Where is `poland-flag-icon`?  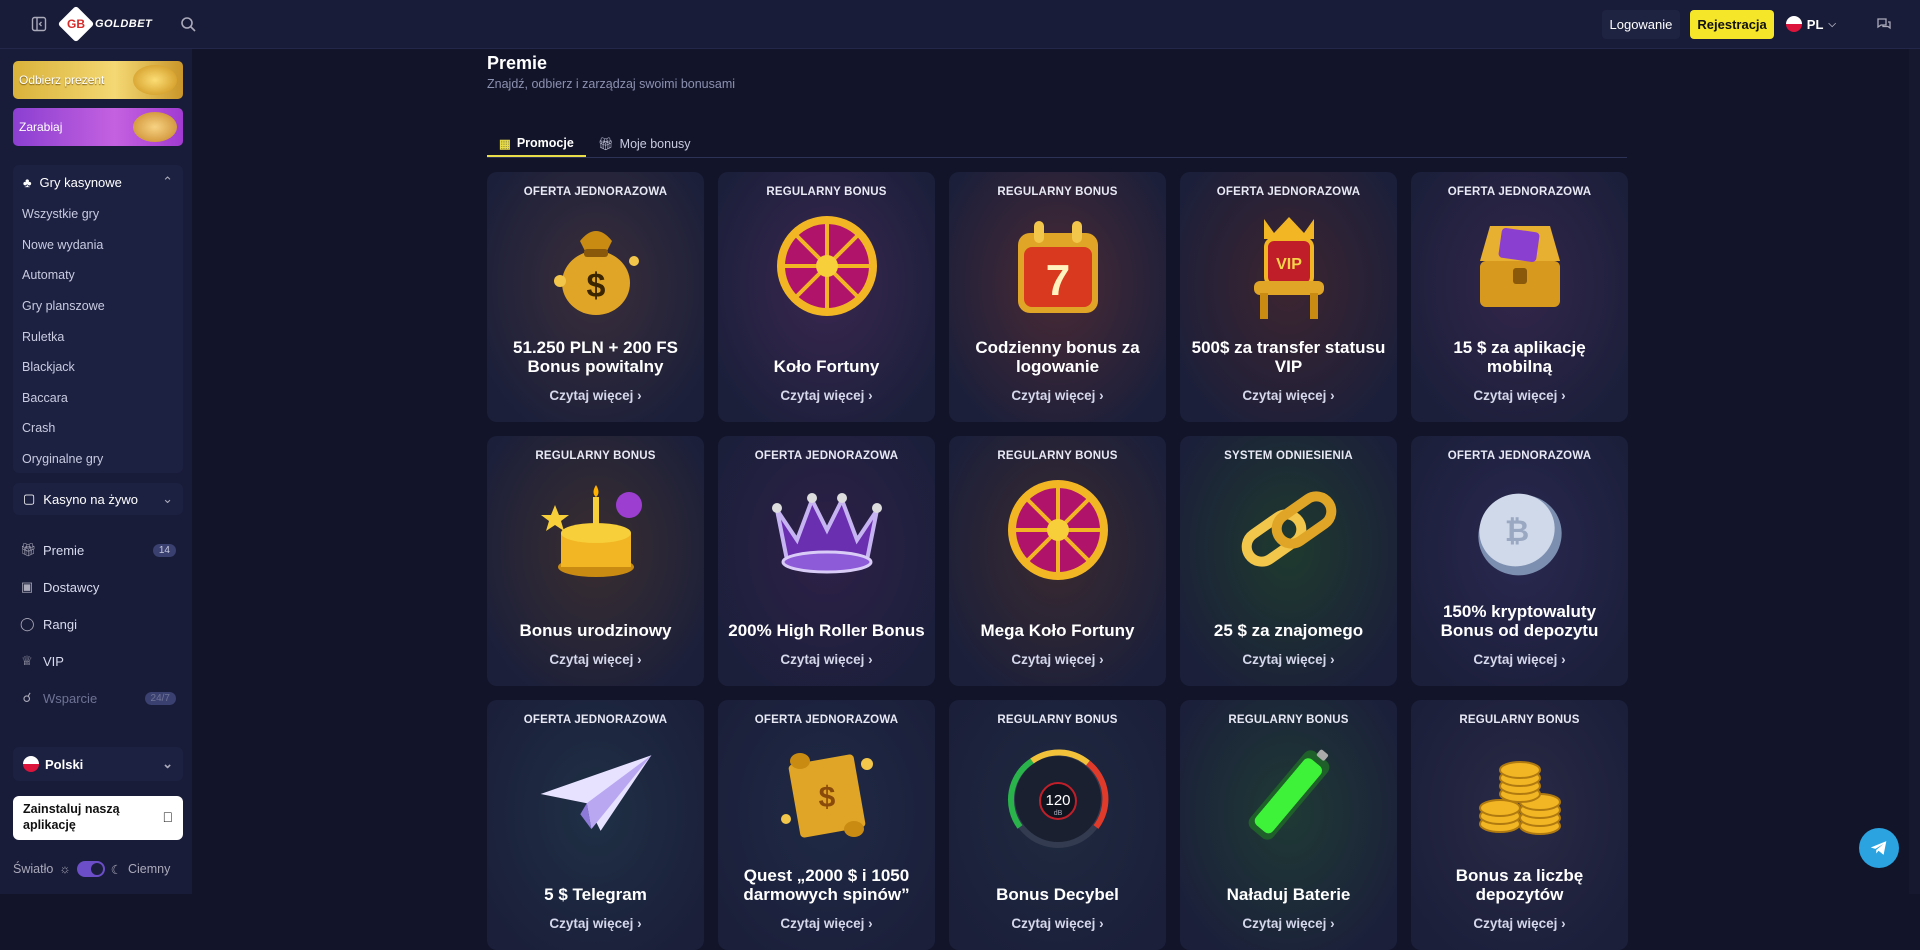 poland-flag-icon is located at coordinates (1793, 24).